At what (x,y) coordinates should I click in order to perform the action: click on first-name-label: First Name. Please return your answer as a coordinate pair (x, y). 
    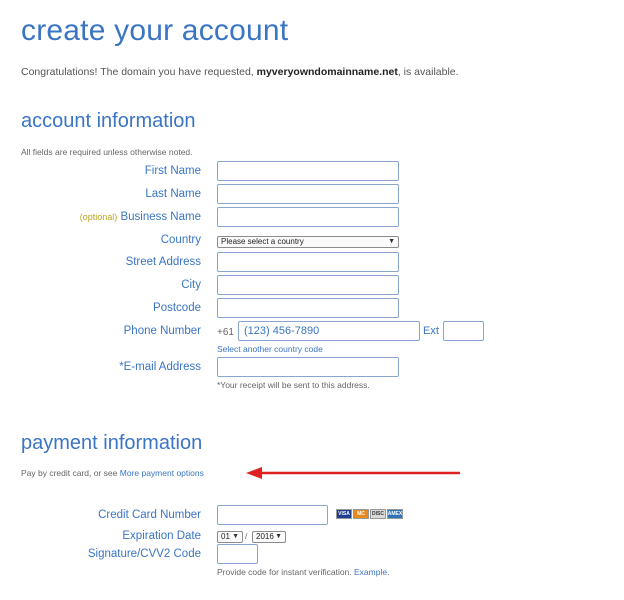
    Looking at the image, I should click on (172, 171).